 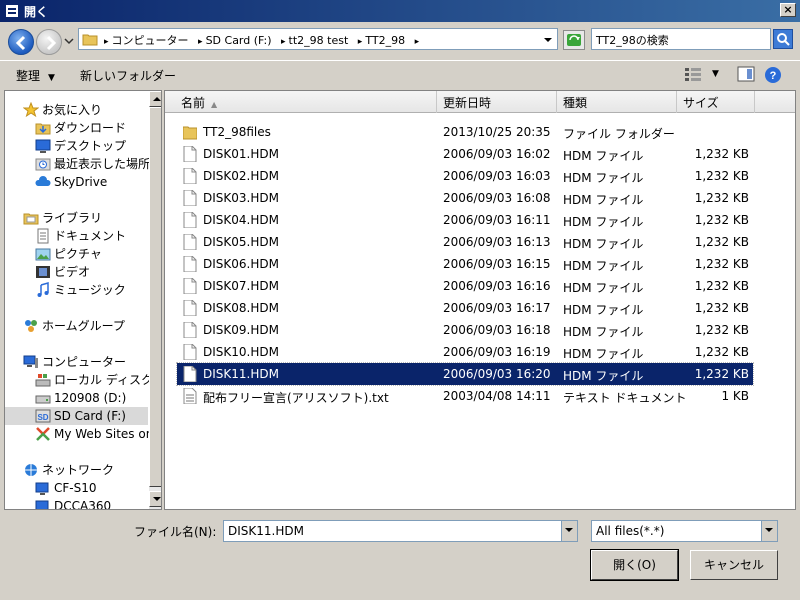 I want to click on search-input: TT2_98の検索, so click(x=681, y=39).